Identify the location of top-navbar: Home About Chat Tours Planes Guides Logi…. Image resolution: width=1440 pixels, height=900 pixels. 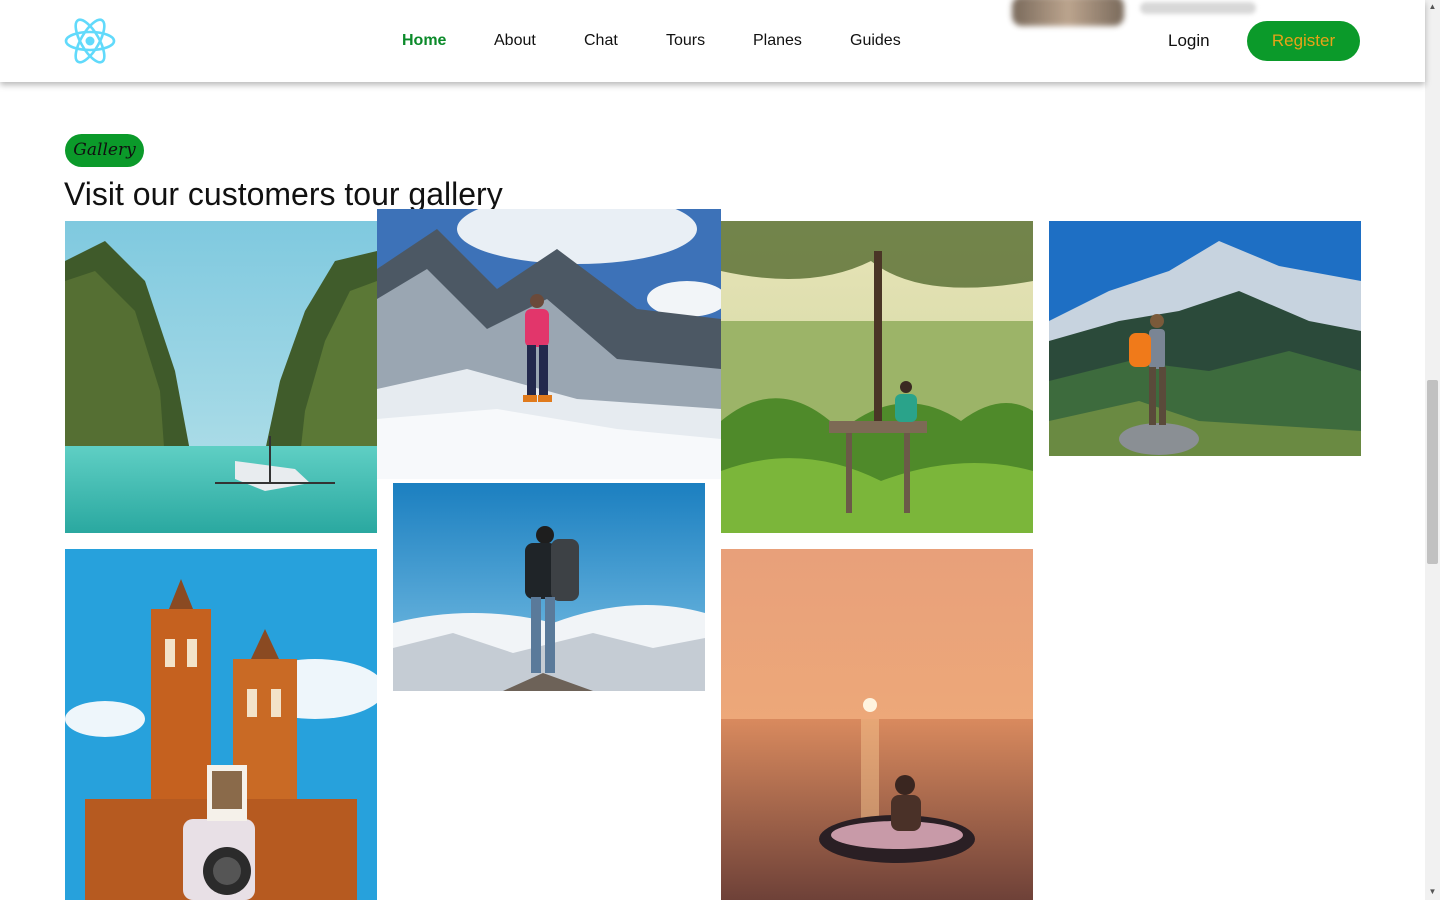
(712, 41).